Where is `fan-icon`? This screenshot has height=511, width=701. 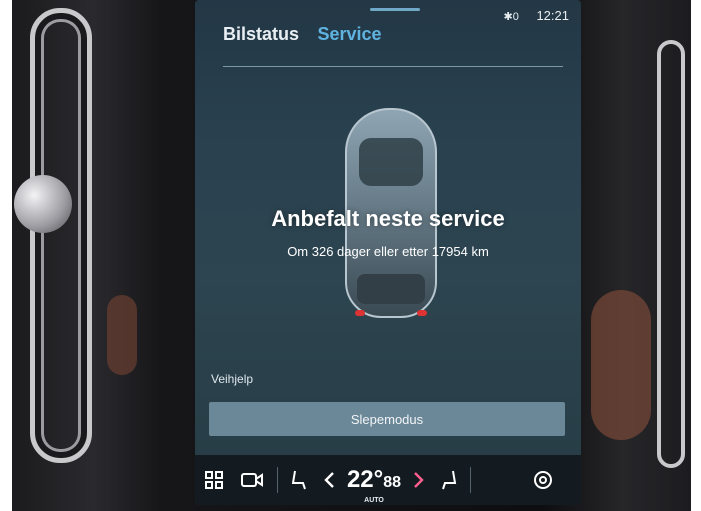
fan-icon is located at coordinates (543, 480).